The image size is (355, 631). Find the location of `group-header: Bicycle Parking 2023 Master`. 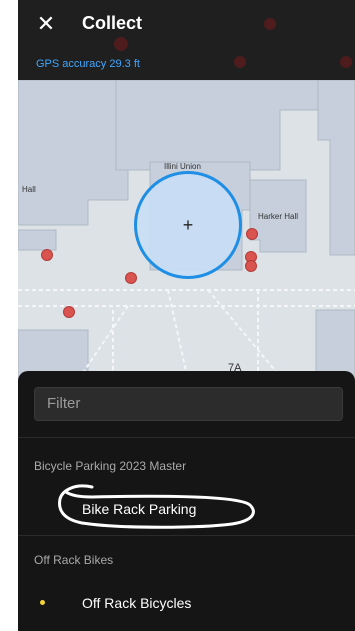

group-header: Bicycle Parking 2023 Master is located at coordinates (110, 466).